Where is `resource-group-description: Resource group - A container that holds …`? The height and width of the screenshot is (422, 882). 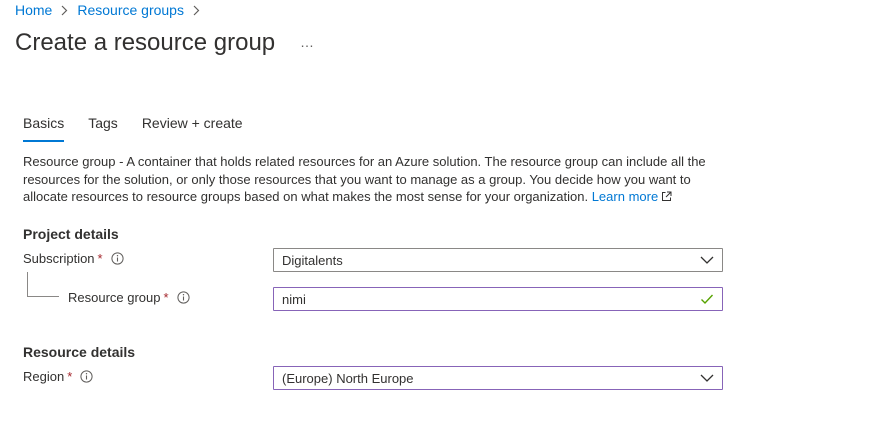 resource-group-description: Resource group - A container that holds … is located at coordinates (373, 179).